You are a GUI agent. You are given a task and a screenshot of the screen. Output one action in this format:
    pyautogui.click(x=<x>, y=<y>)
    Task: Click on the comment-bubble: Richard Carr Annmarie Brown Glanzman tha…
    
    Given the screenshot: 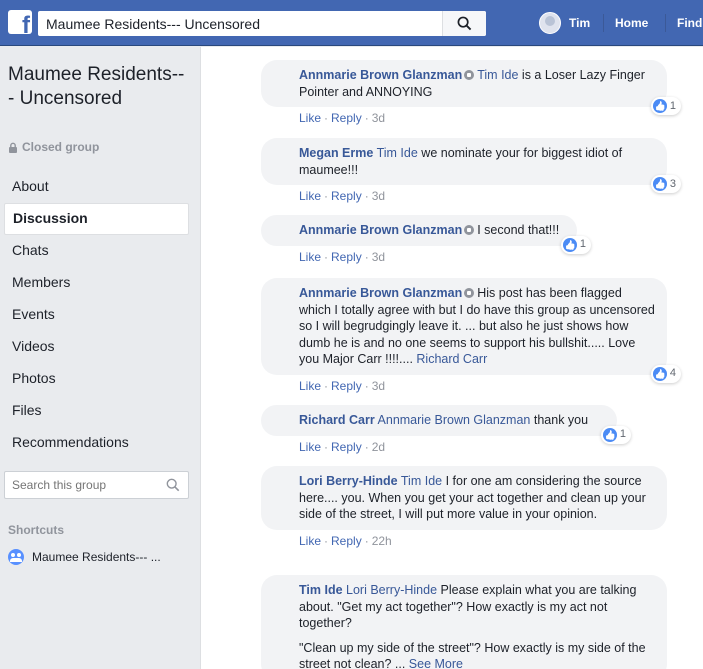 What is the action you would take?
    pyautogui.click(x=446, y=424)
    